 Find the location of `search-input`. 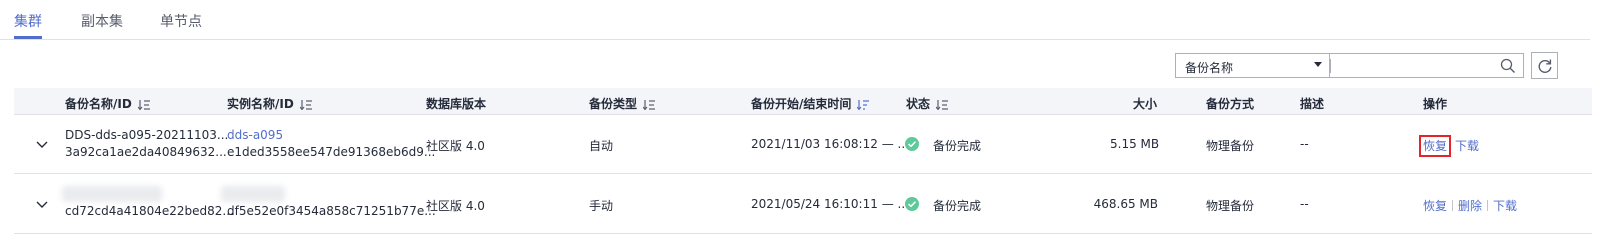

search-input is located at coordinates (1413, 66).